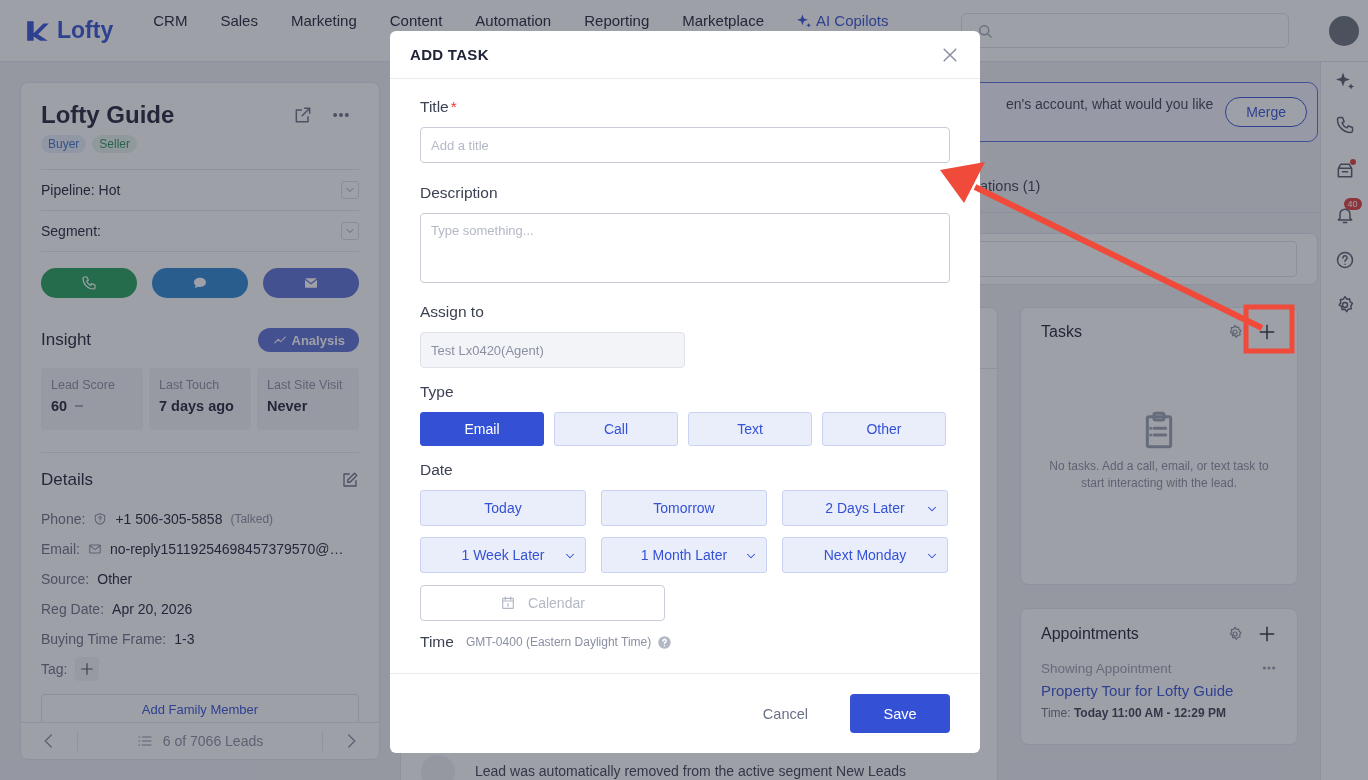 This screenshot has height=780, width=1368. I want to click on activity-text: Lead was automatically removed from the active segment New Leads, so click(691, 771).